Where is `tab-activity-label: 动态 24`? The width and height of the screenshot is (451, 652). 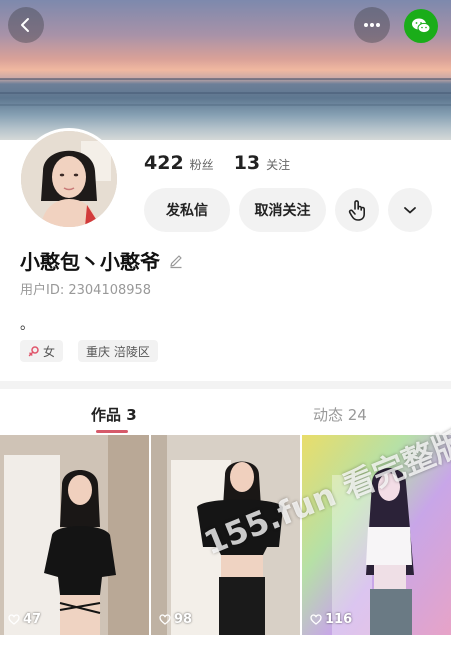 tab-activity-label: 动态 24 is located at coordinates (340, 415).